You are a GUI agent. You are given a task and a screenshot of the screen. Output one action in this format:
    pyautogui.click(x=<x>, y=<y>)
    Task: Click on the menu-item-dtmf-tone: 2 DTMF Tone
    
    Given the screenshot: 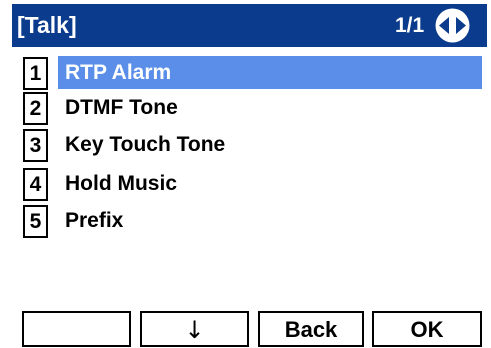 What is the action you would take?
    pyautogui.click(x=250, y=107)
    